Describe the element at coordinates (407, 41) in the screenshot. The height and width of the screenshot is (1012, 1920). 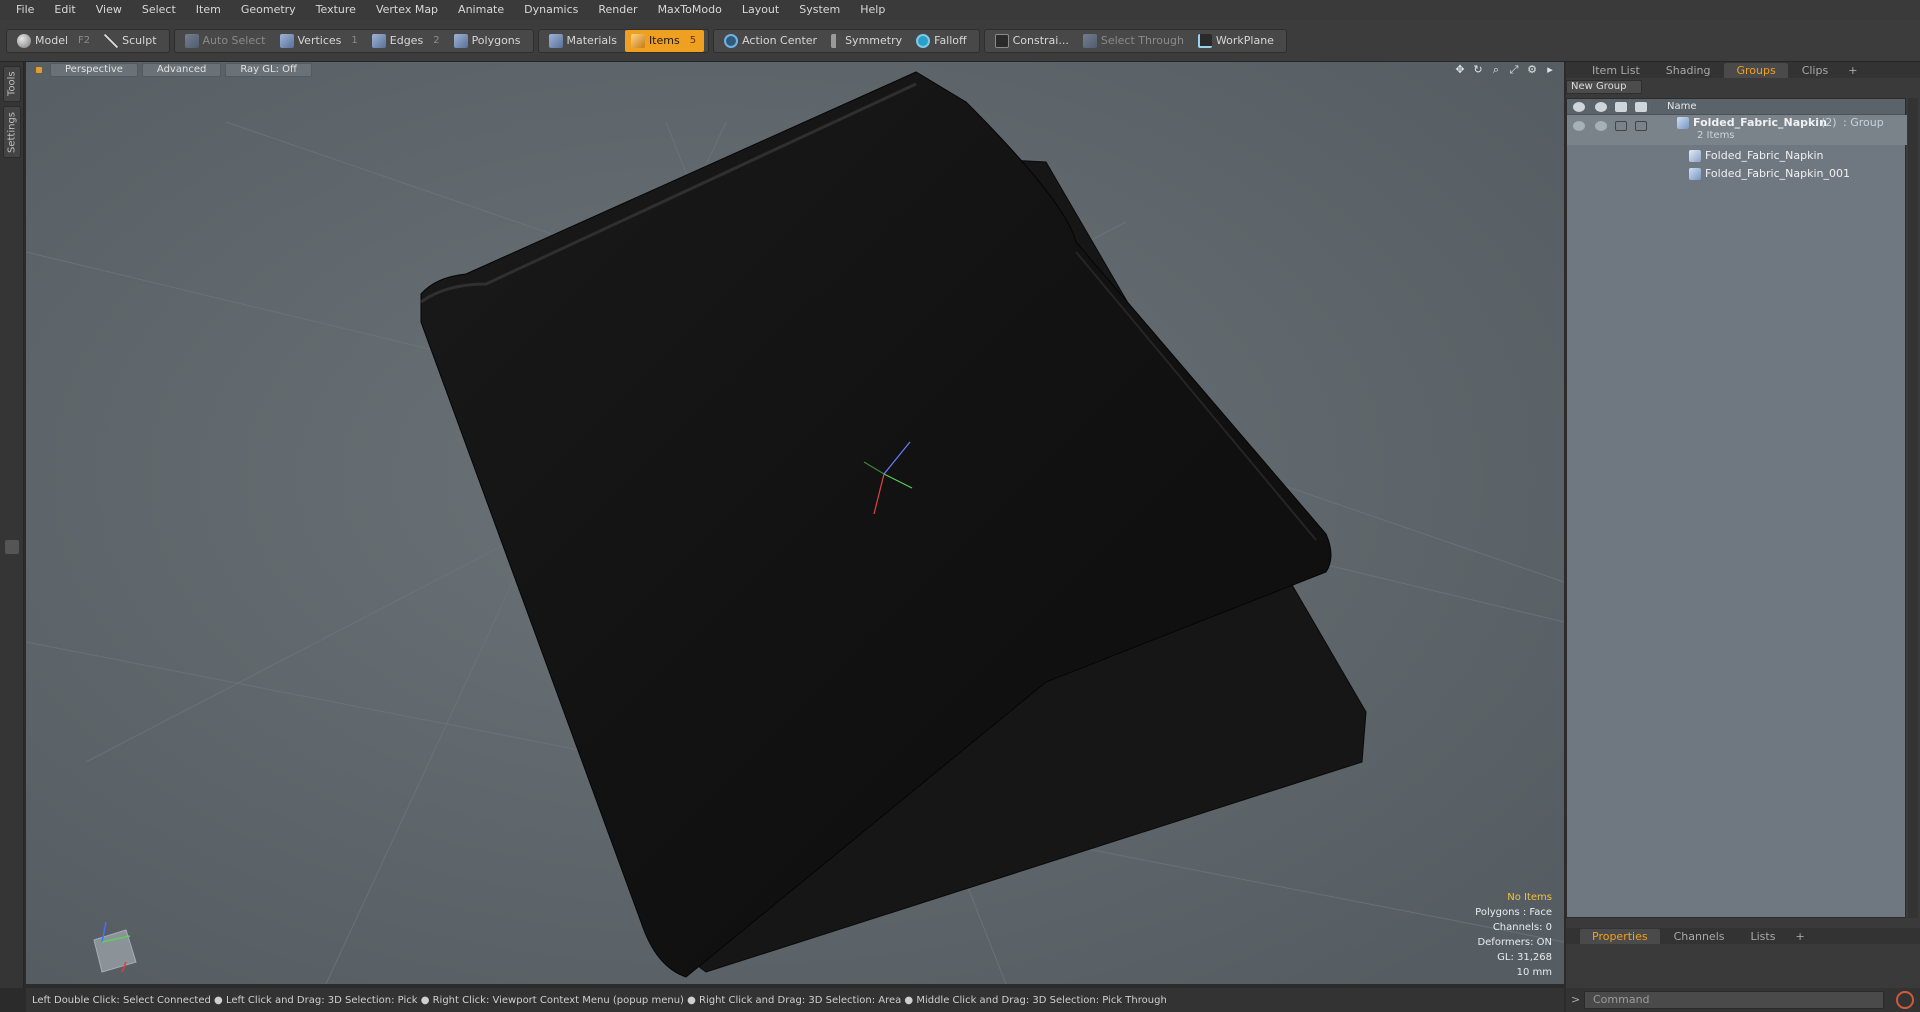
I see `edges-button: Edges 2` at that location.